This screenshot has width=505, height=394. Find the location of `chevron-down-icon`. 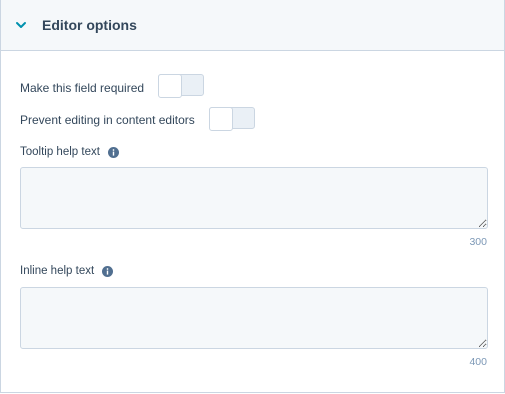

chevron-down-icon is located at coordinates (21, 25).